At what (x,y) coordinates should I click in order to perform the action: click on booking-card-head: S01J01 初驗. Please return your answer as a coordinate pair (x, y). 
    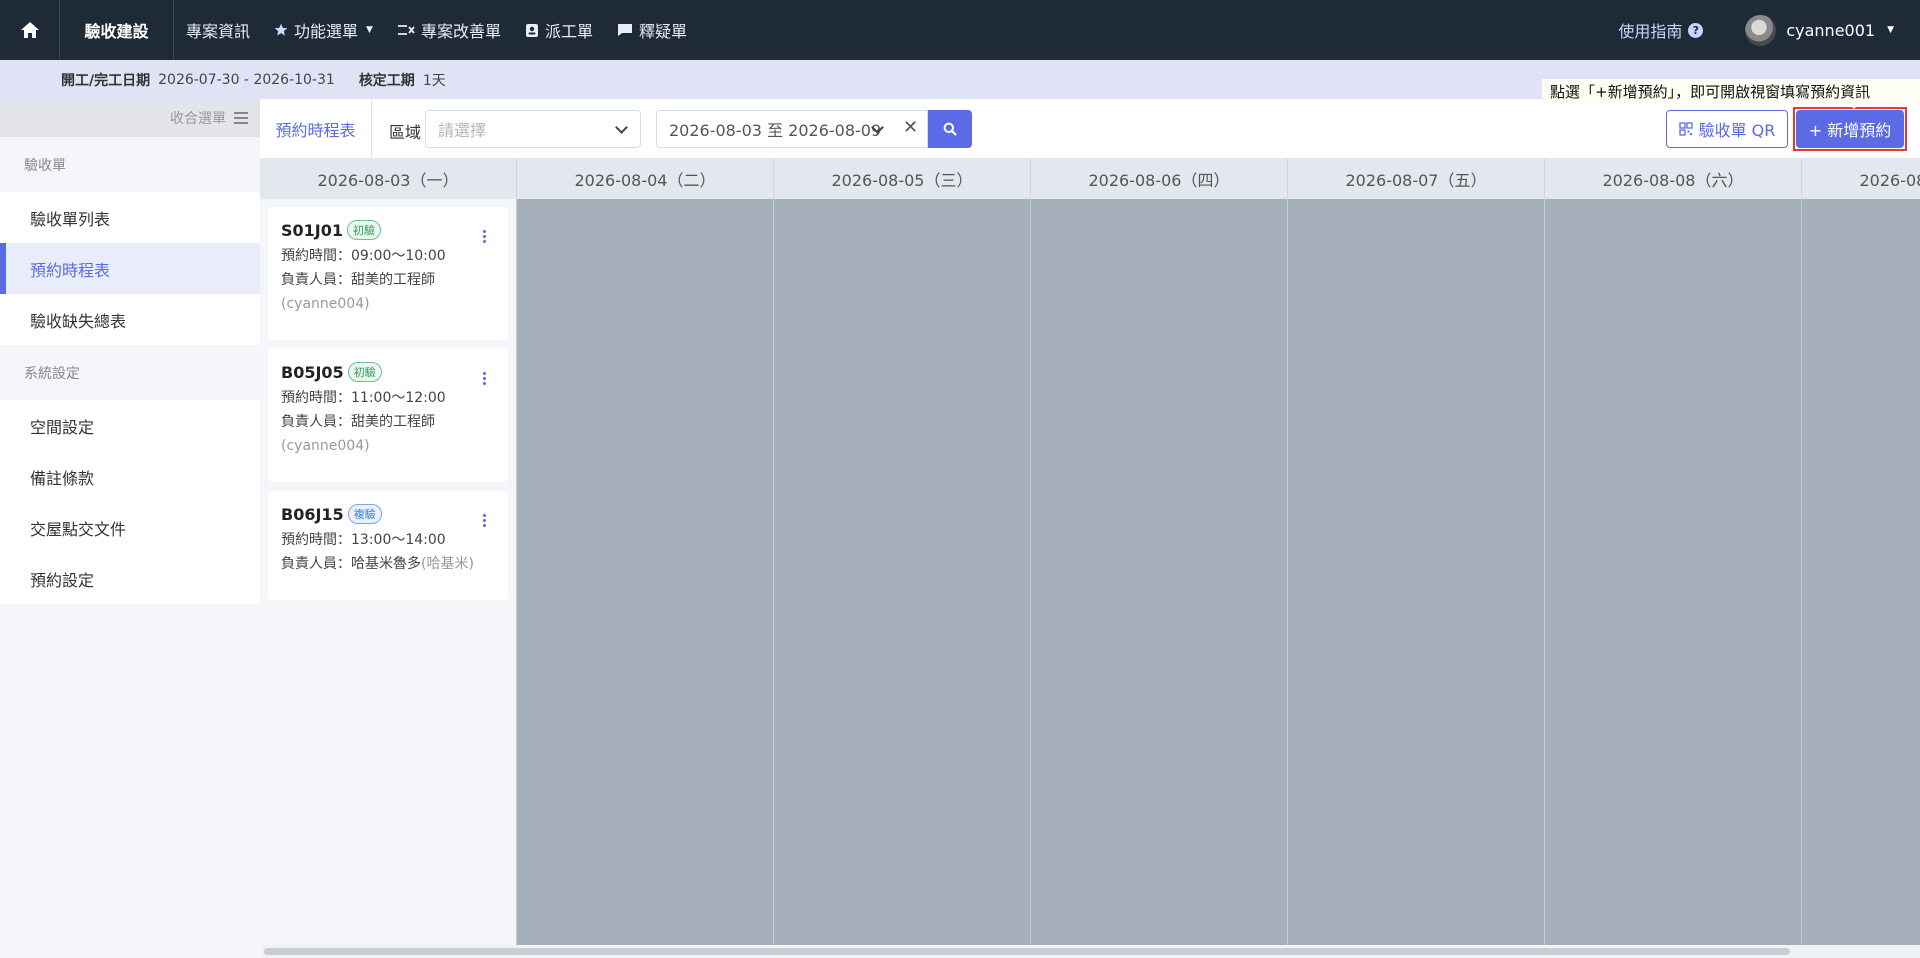
    Looking at the image, I should click on (388, 230).